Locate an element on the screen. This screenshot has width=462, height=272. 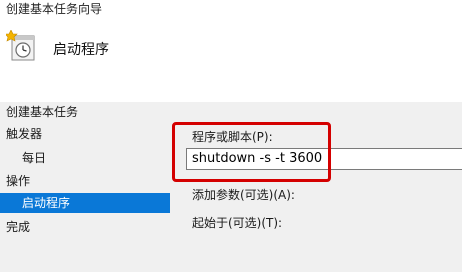
step-create-basic-task: 创建基本任务 is located at coordinates (42, 112).